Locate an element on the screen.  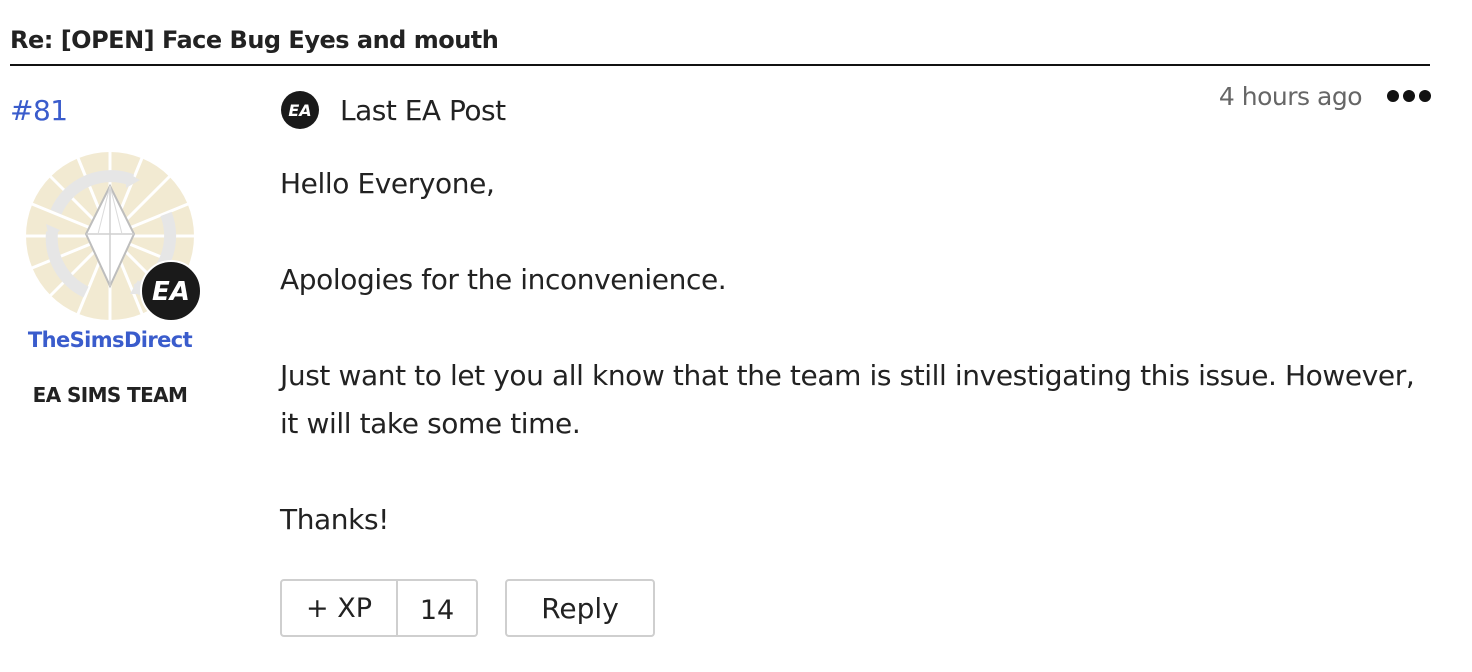
last-ea-post-label: Last EA Post is located at coordinates (423, 110).